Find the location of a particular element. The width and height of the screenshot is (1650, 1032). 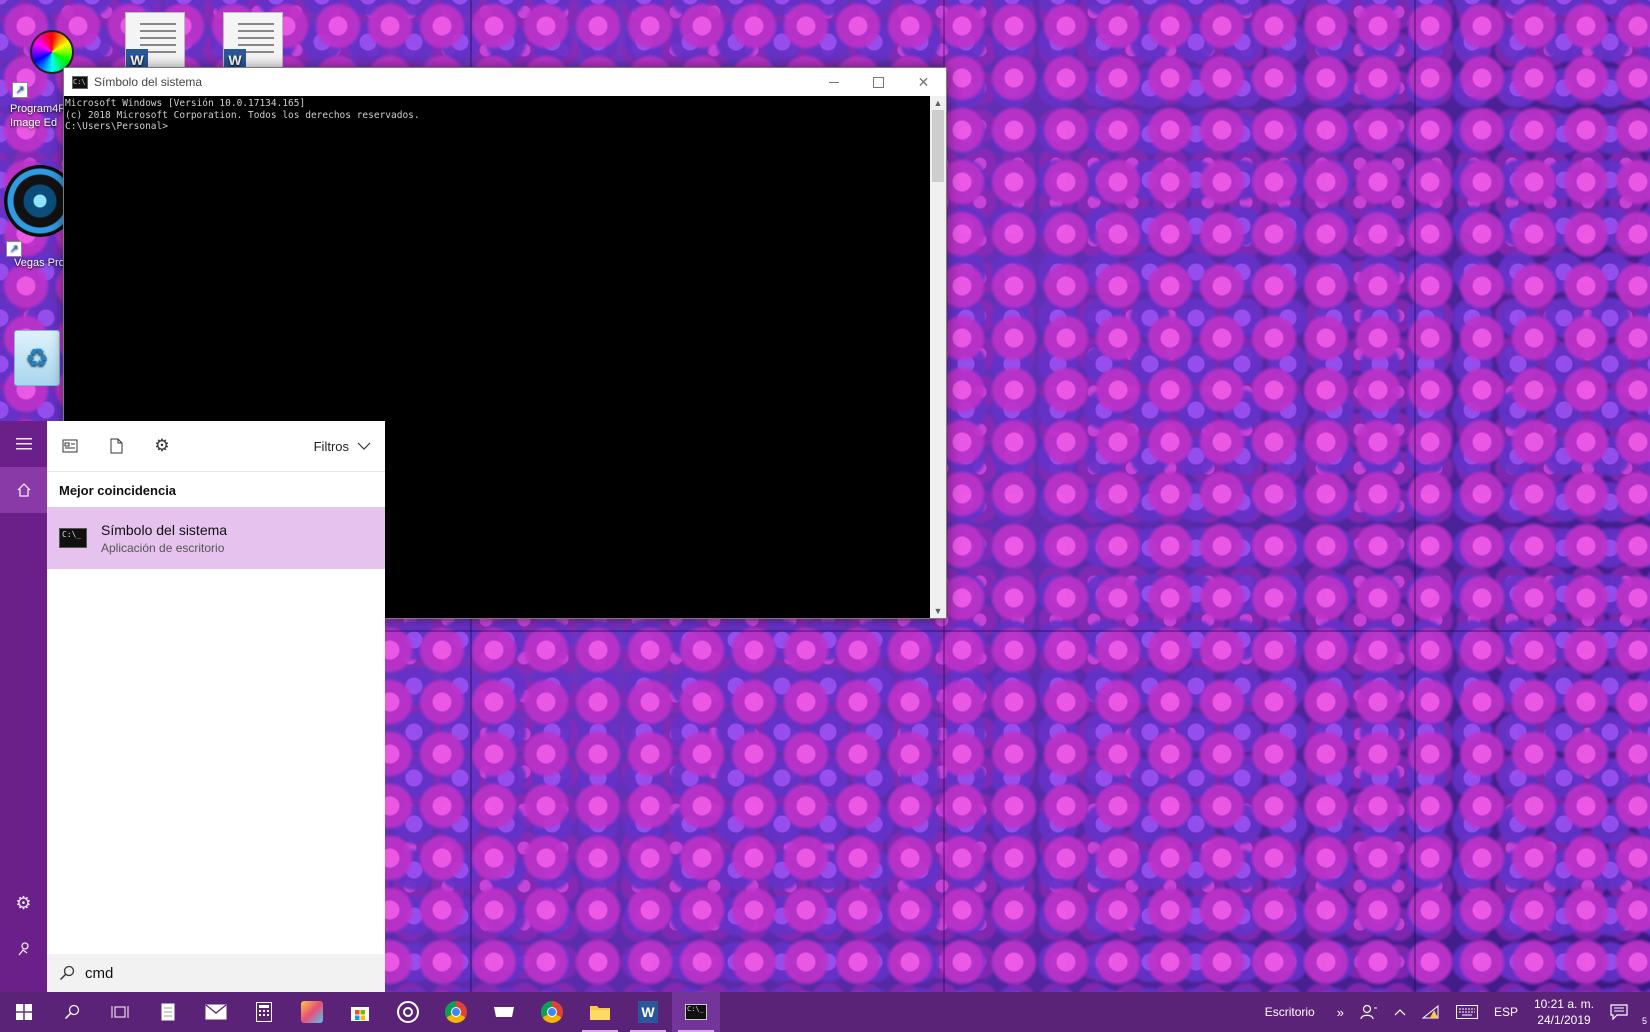

notification-icon is located at coordinates (1619, 1012).